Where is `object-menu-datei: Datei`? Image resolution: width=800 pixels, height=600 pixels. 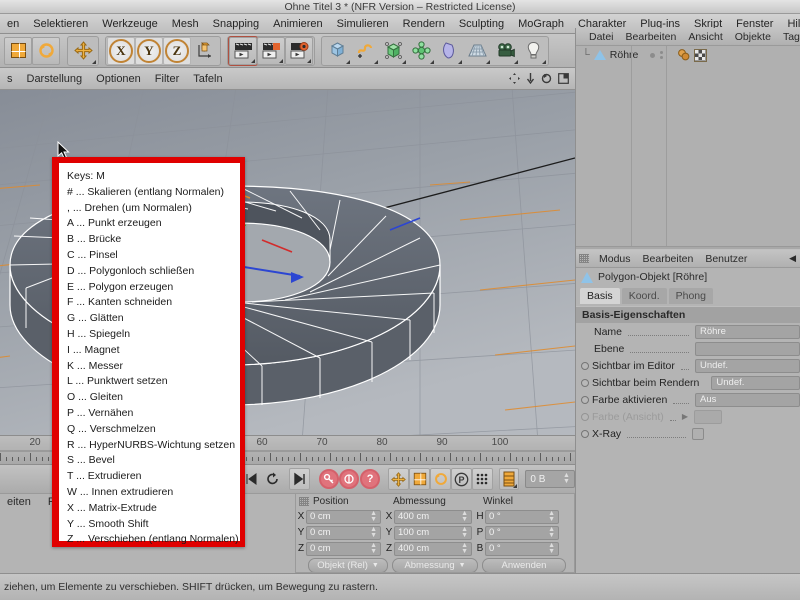 object-menu-datei: Datei is located at coordinates (601, 37).